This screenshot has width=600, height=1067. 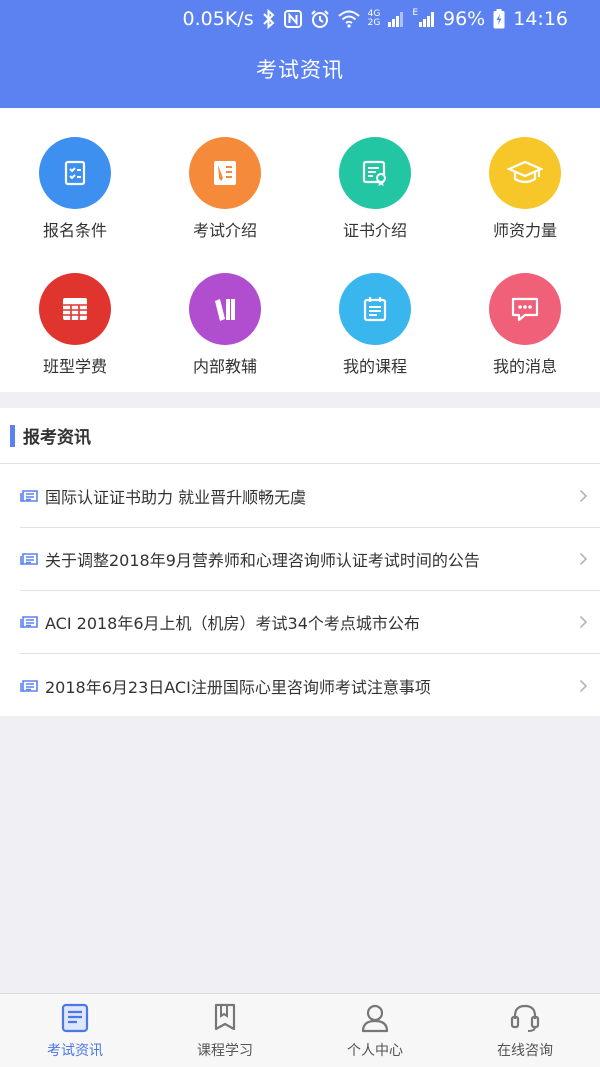 I want to click on message-icon, so click(x=525, y=309).